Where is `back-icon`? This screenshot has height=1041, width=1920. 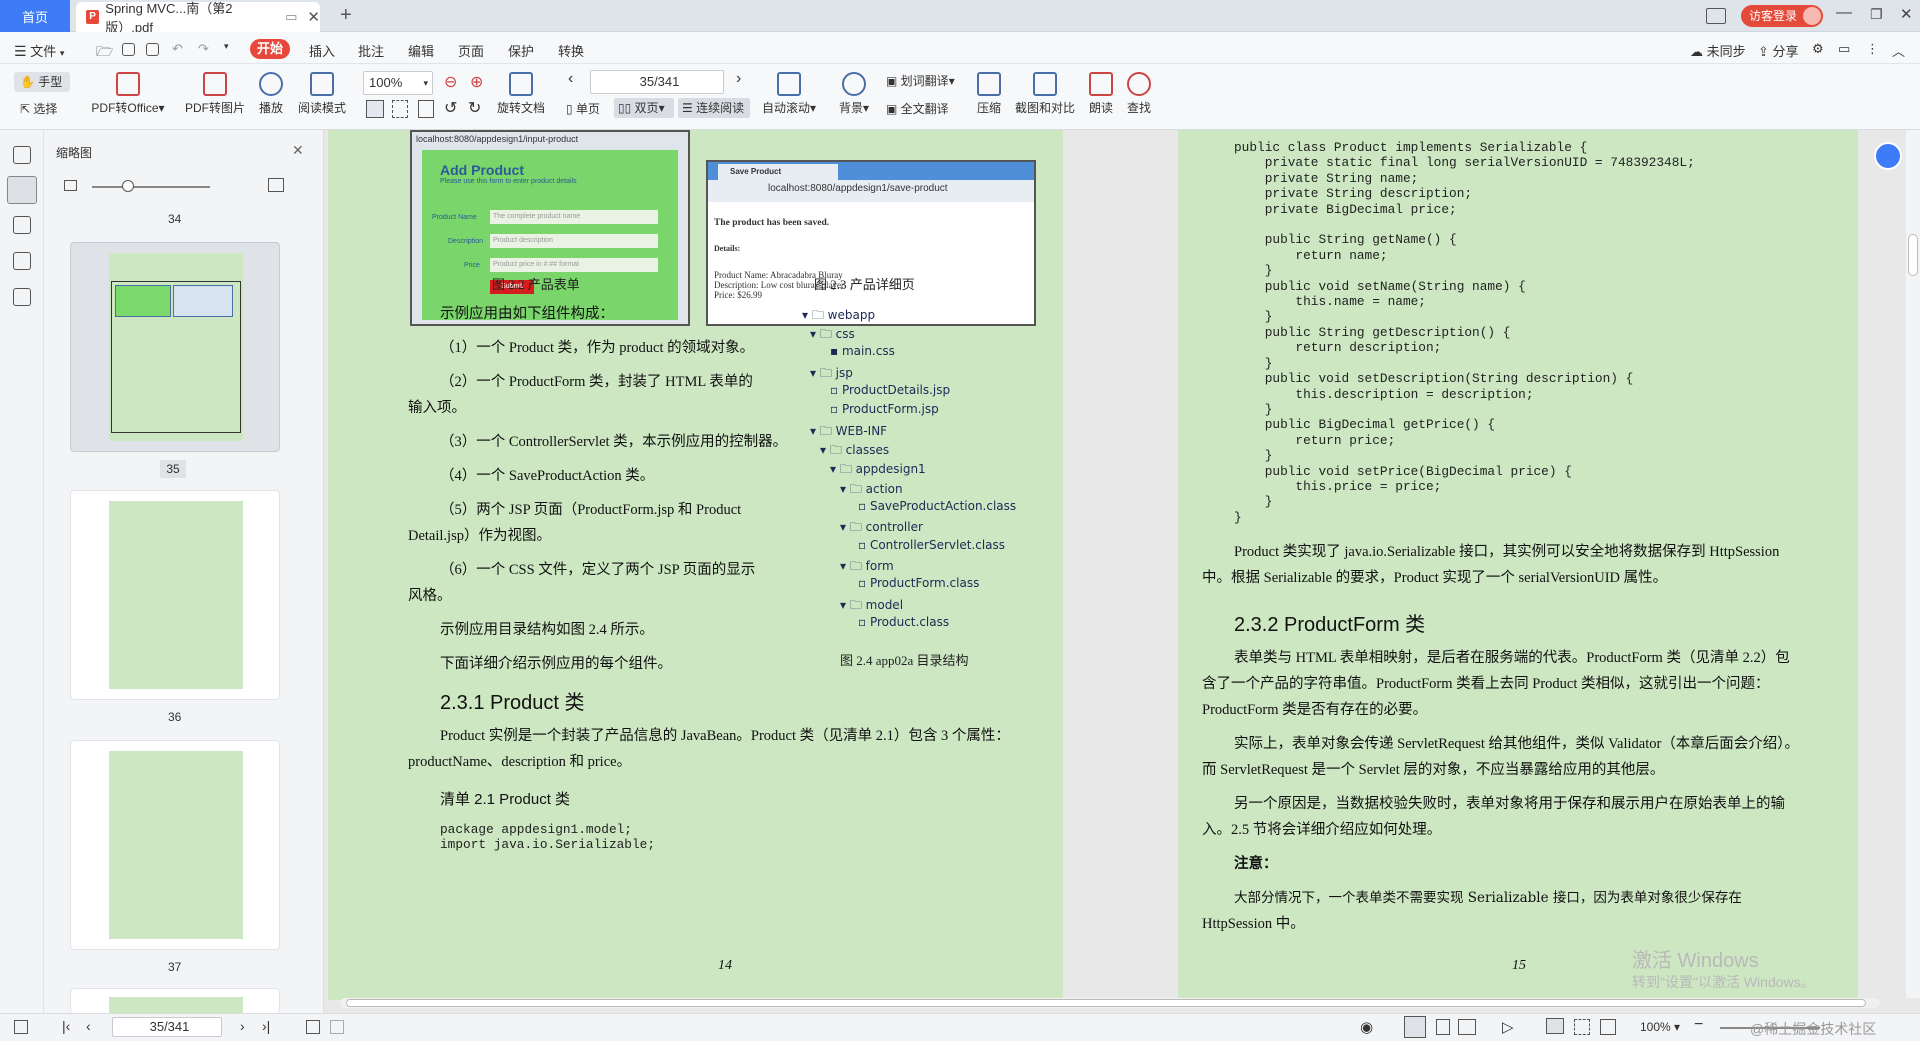 back-icon is located at coordinates (313, 1027).